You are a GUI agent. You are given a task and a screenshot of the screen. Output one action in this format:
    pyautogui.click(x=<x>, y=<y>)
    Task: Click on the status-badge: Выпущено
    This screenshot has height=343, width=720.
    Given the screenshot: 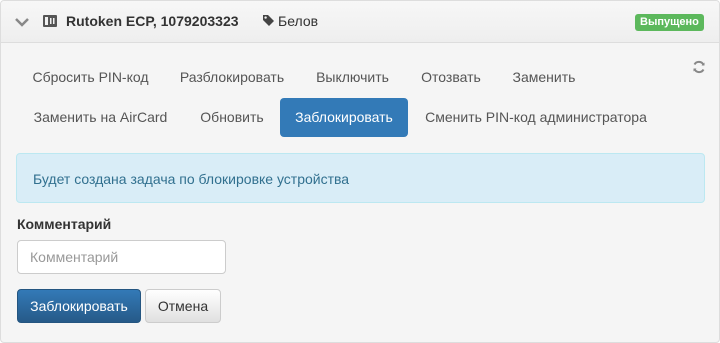 What is the action you would take?
    pyautogui.click(x=669, y=22)
    